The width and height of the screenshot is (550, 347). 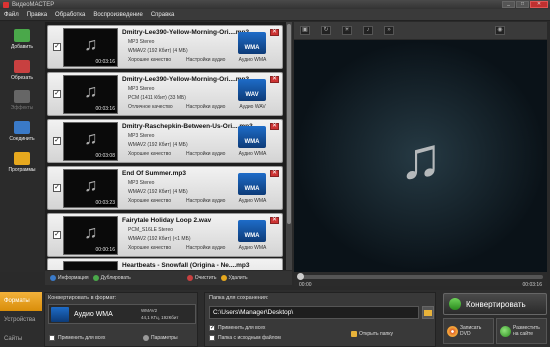 I want to click on file-name: Dmitry-Lee390-Yellow-Morning-Ori....mp3, so click(x=186, y=32).